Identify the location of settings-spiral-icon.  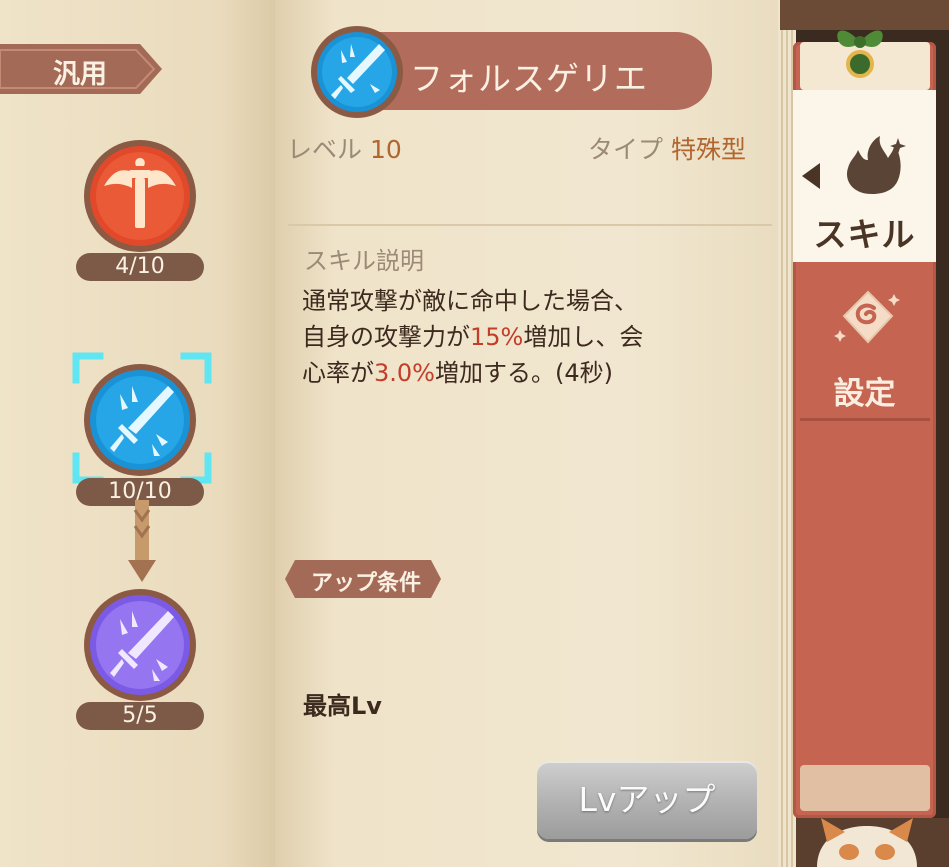
(868, 319).